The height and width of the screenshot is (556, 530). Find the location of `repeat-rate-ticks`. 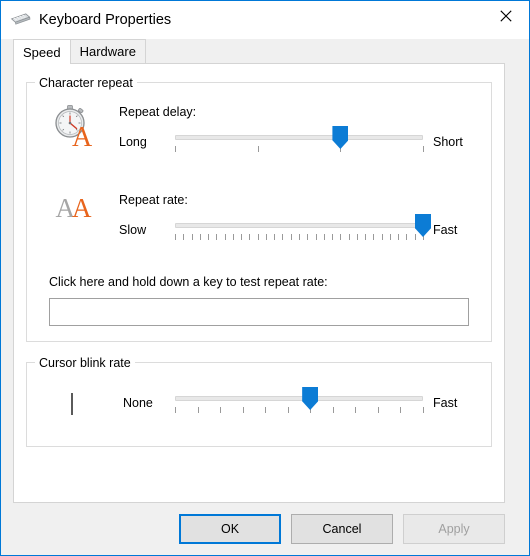

repeat-rate-ticks is located at coordinates (299, 237).